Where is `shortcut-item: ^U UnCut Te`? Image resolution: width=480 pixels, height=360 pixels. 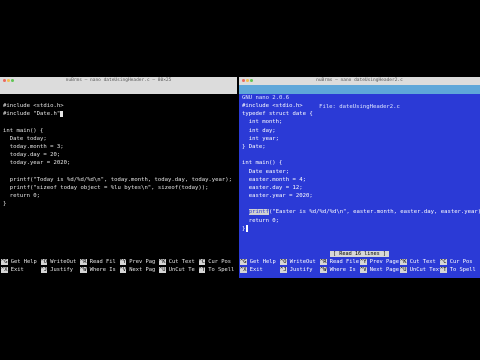 shortcut-item: ^U UnCut Te is located at coordinates (177, 270).